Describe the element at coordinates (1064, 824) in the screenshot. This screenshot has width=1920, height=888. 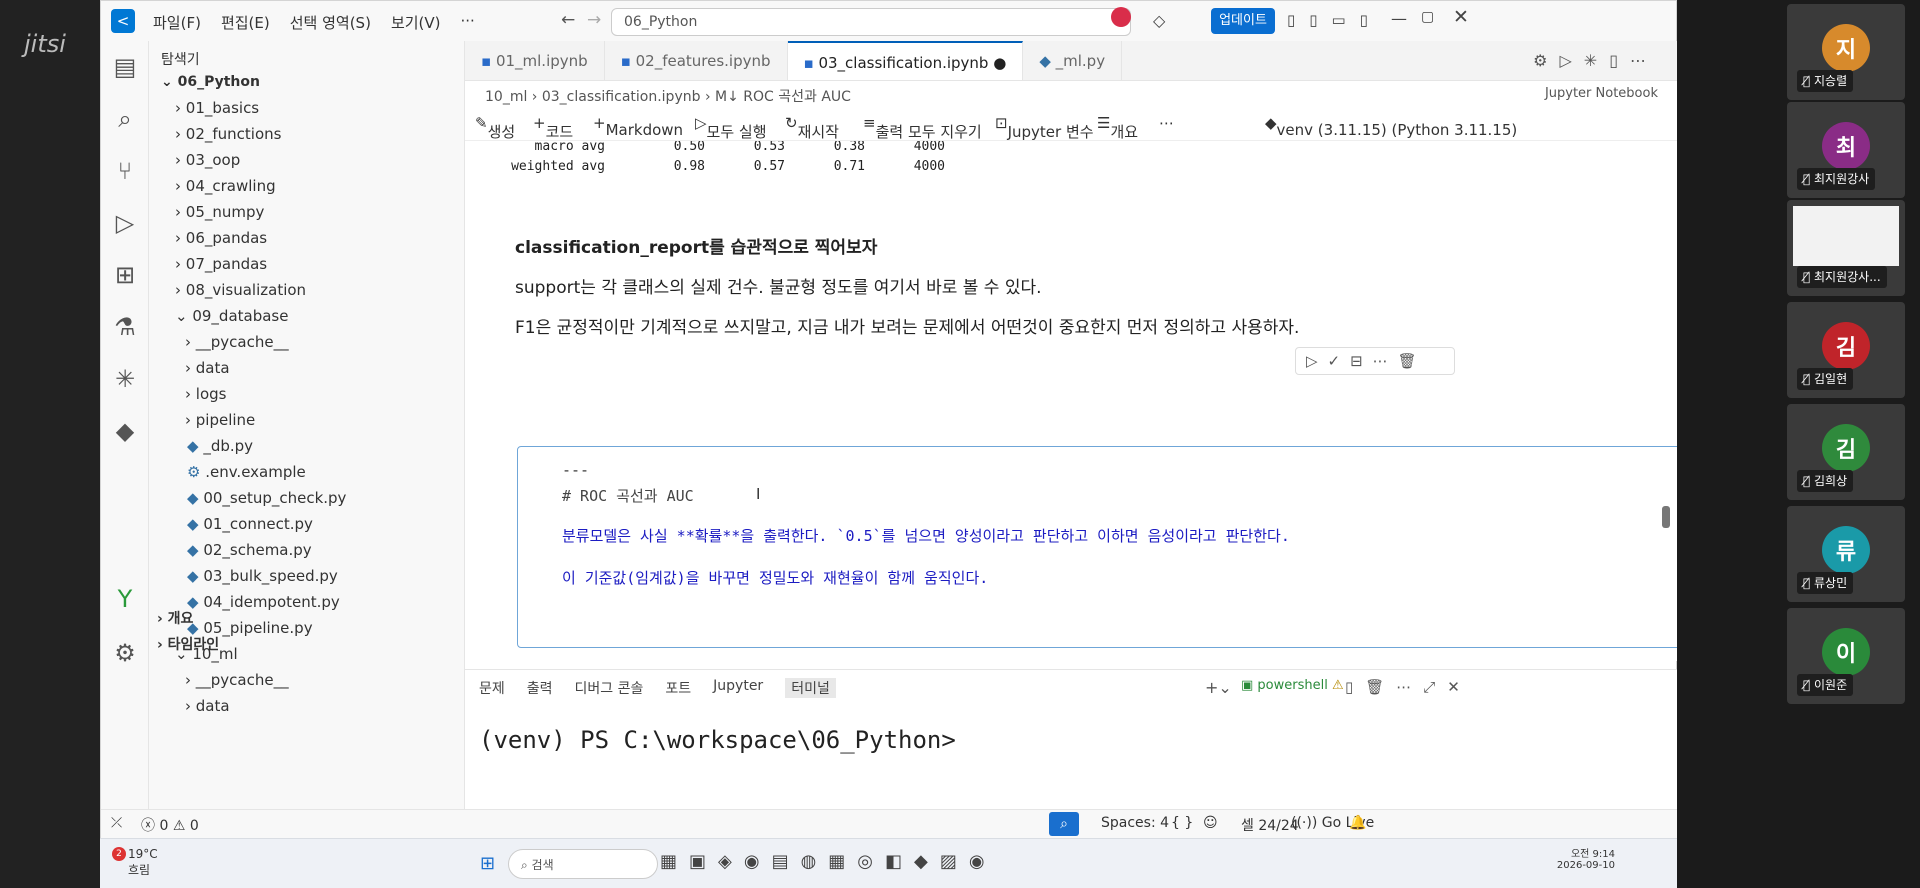
I see `zoom-icon: ⌕` at that location.